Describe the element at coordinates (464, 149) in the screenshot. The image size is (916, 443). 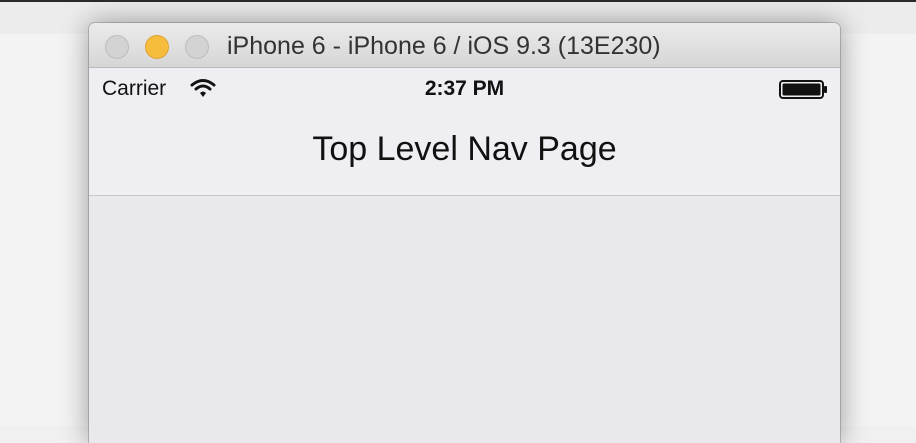
I see `page-title: Top Level Nav Page` at that location.